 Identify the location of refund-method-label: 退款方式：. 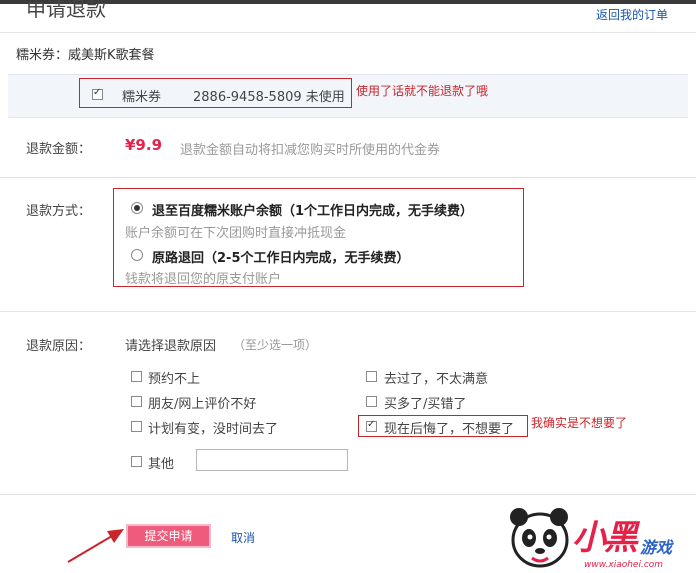
(59, 211).